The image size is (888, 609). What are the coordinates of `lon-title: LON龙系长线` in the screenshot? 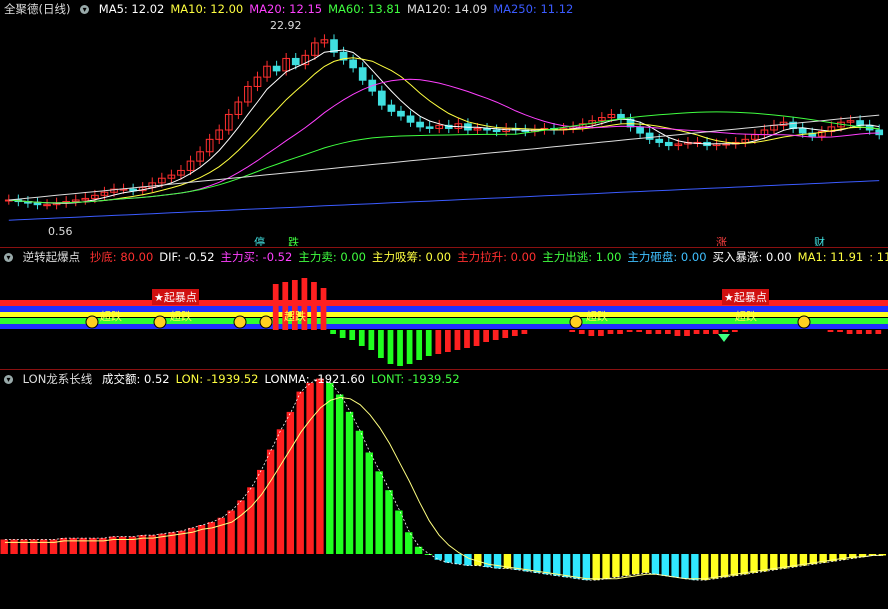 It's located at (58, 379).